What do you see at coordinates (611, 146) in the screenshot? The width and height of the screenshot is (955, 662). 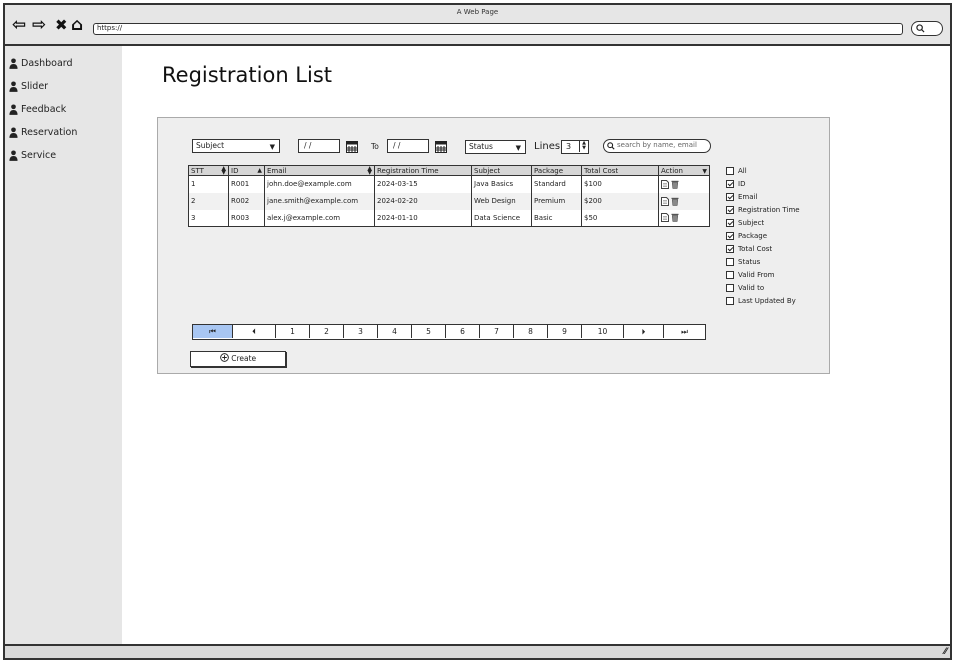 I see `search-icon` at bounding box center [611, 146].